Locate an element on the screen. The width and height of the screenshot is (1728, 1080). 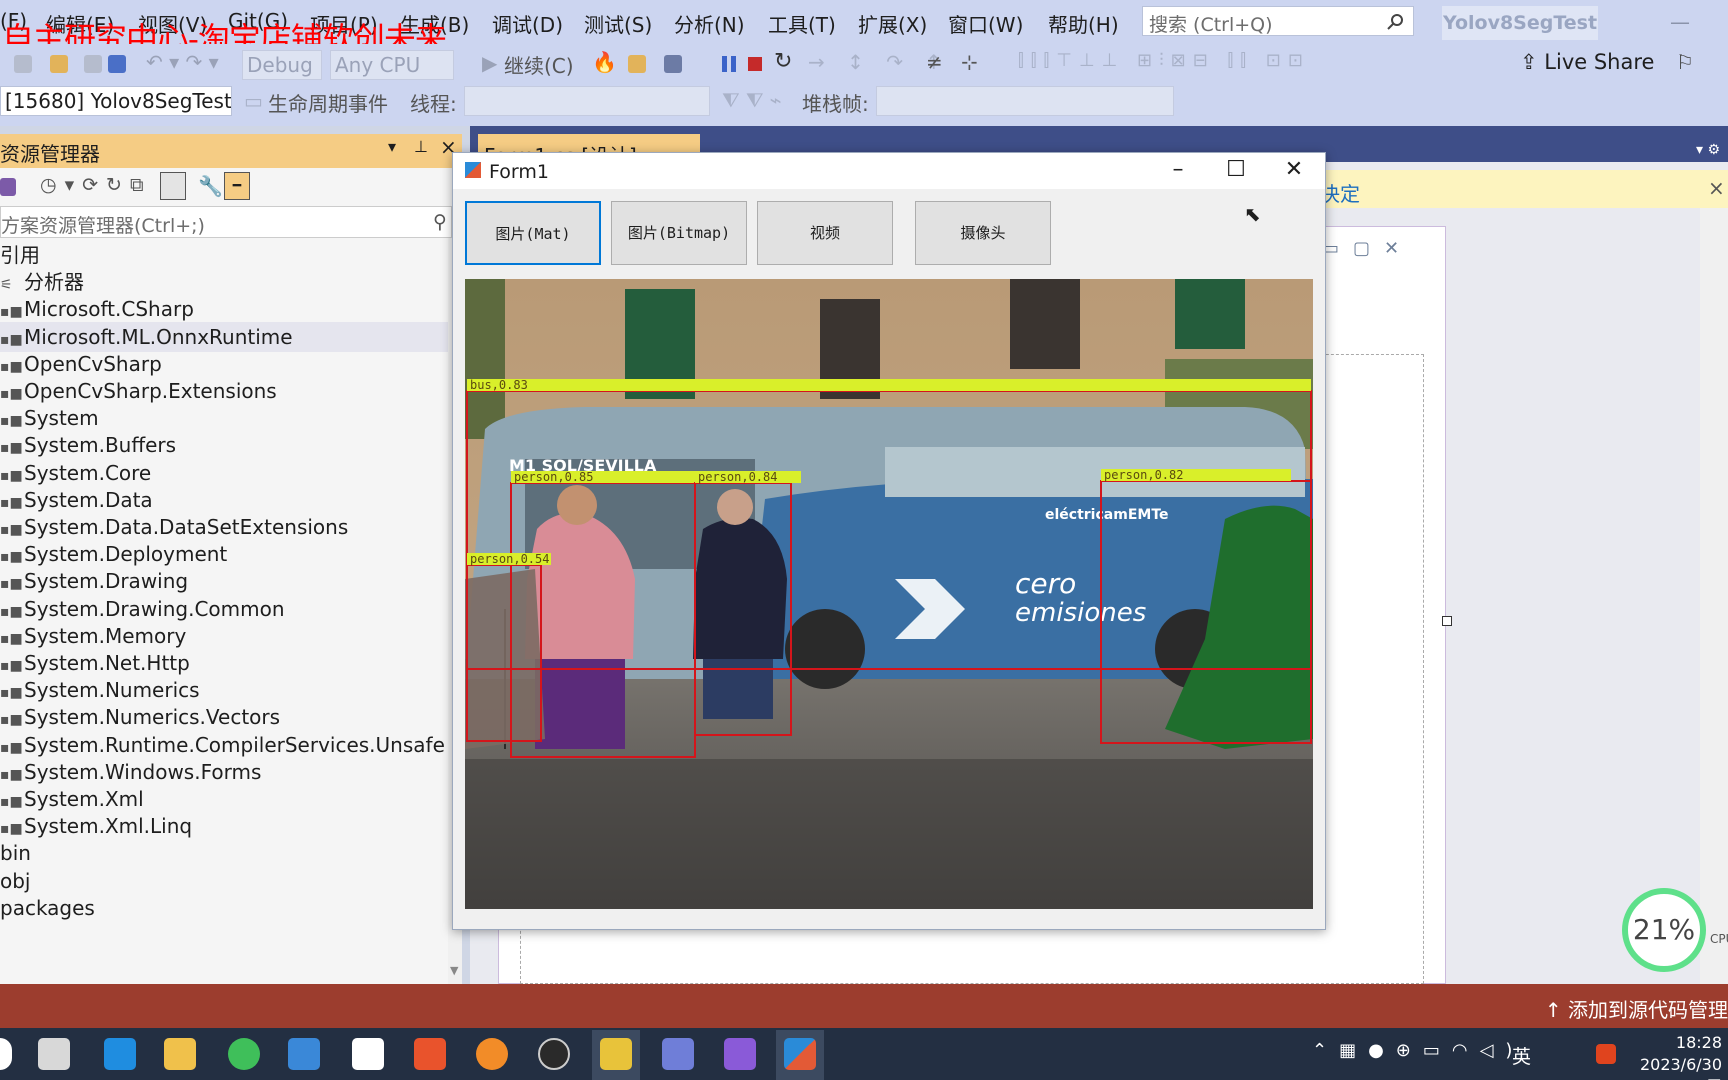
screenshot-icon is located at coordinates (673, 64).